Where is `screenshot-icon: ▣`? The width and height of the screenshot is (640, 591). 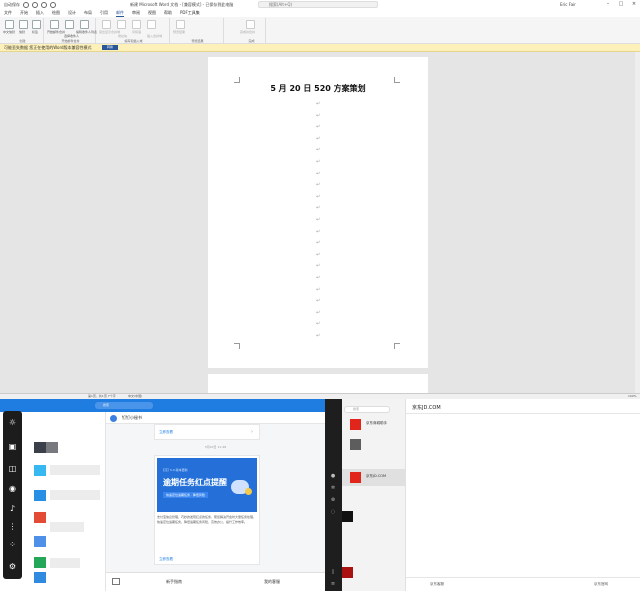
screenshot-icon: ▣ is located at coordinates (12, 446).